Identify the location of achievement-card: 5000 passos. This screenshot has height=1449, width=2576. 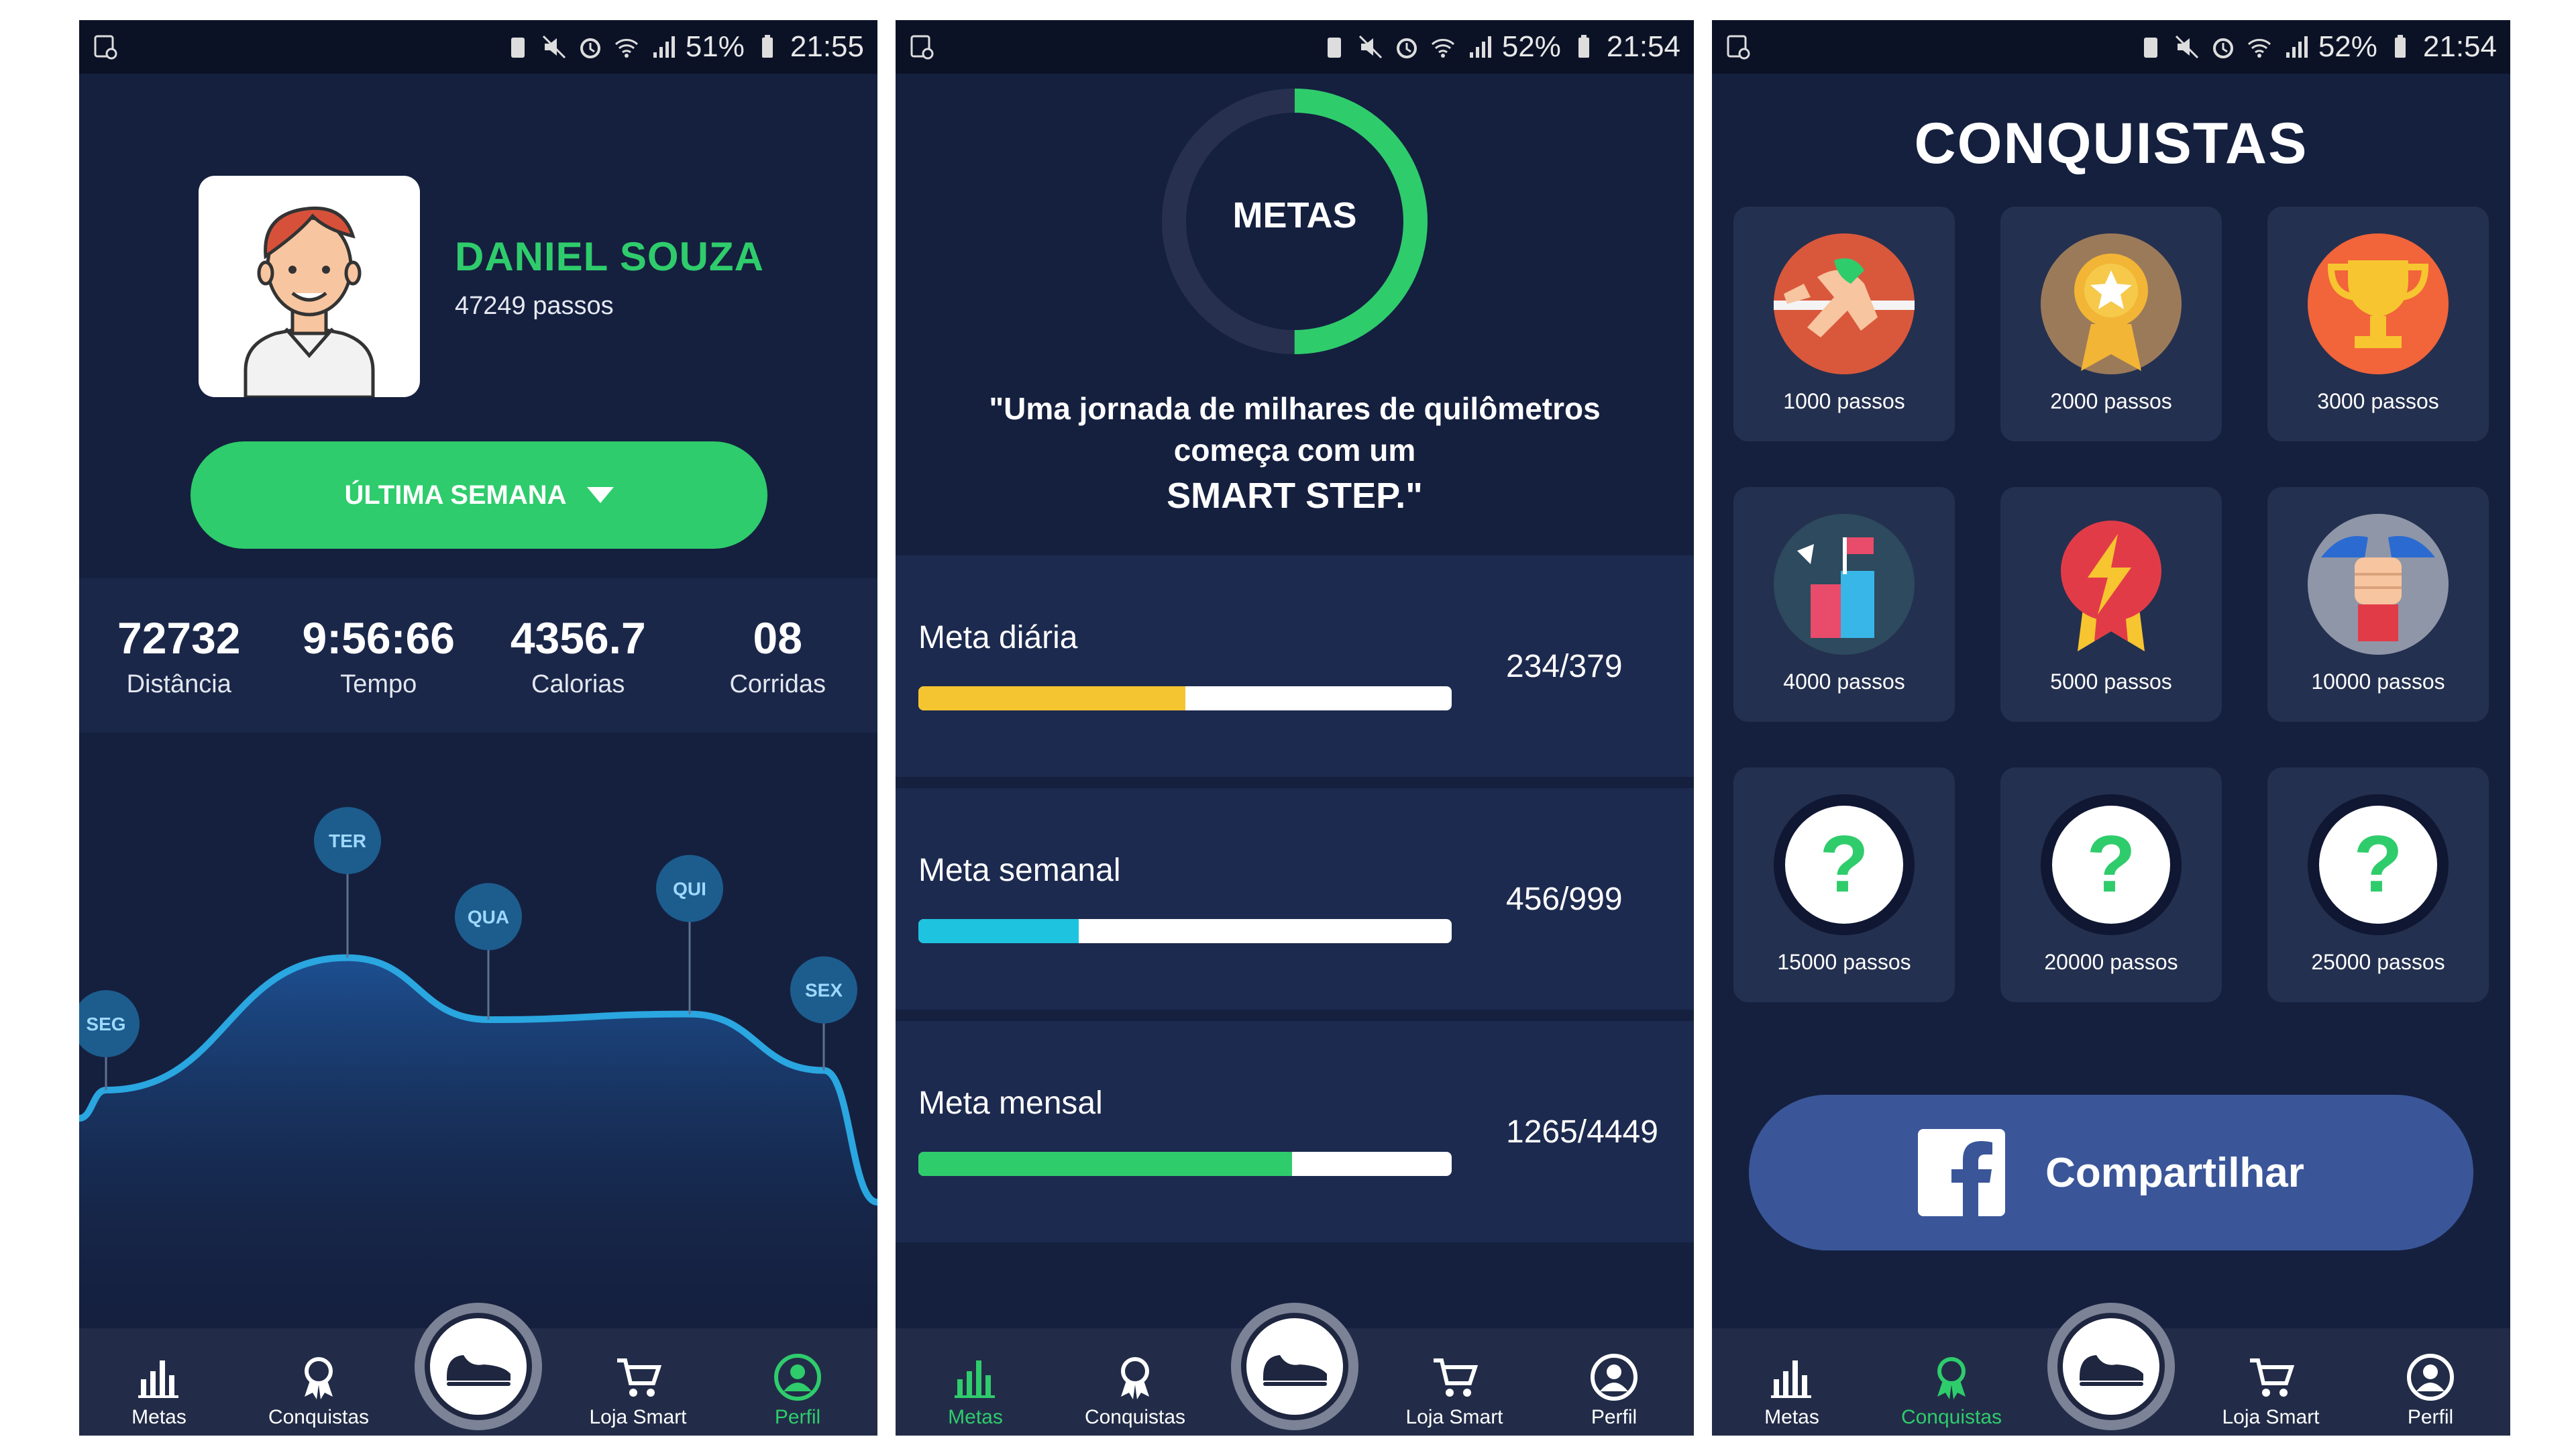
(2111, 604).